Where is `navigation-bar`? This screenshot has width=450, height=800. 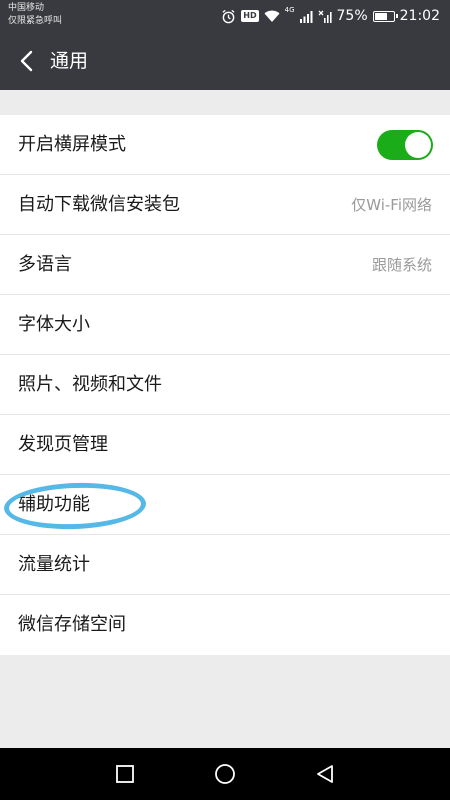
navigation-bar is located at coordinates (225, 774).